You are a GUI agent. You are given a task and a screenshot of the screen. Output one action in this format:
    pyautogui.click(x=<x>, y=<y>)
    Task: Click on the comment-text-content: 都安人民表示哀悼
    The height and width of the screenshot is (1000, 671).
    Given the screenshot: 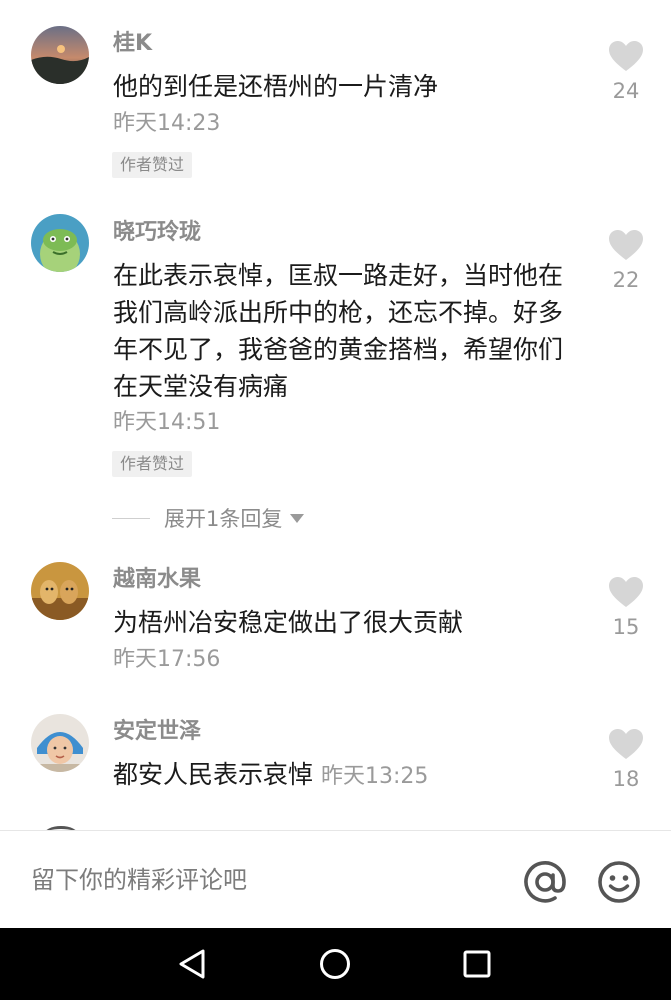 What is the action you would take?
    pyautogui.click(x=213, y=774)
    